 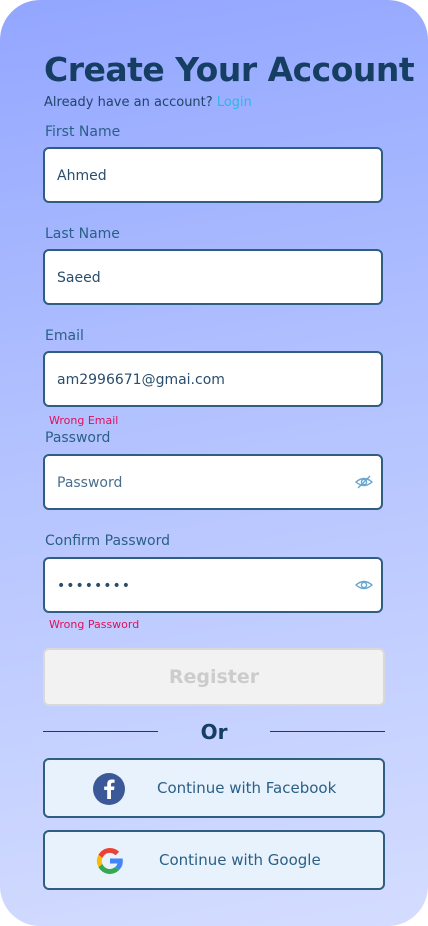 What do you see at coordinates (64, 336) in the screenshot?
I see `email-label: Email` at bounding box center [64, 336].